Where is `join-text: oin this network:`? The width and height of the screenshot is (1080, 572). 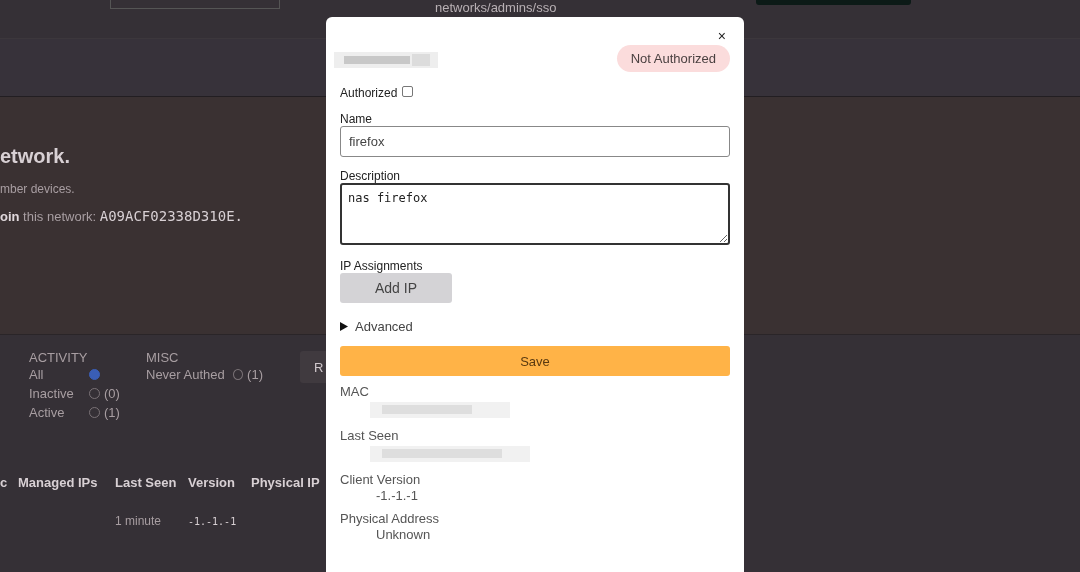 join-text: oin this network: is located at coordinates (49, 216).